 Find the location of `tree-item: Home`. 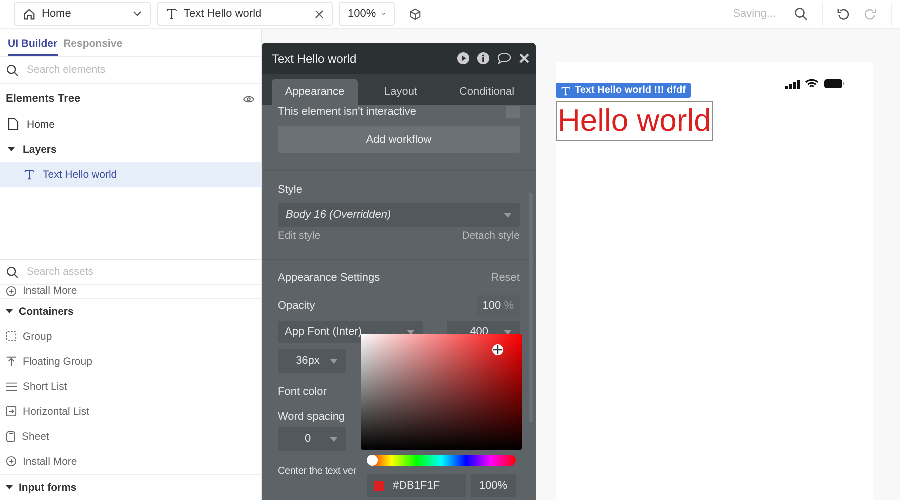

tree-item: Home is located at coordinates (130, 124).